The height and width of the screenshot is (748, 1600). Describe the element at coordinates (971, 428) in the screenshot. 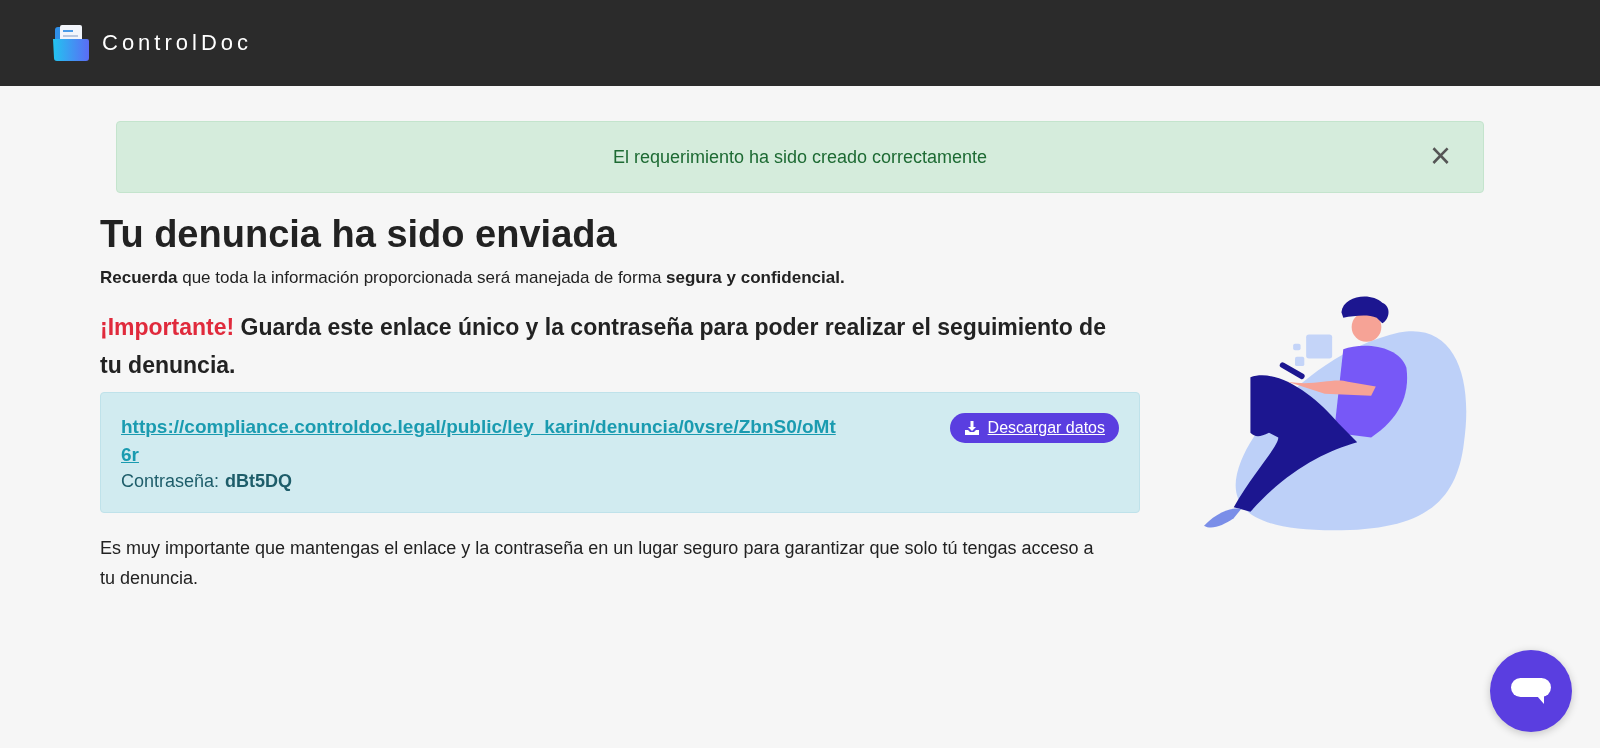

I see `download-icon` at that location.